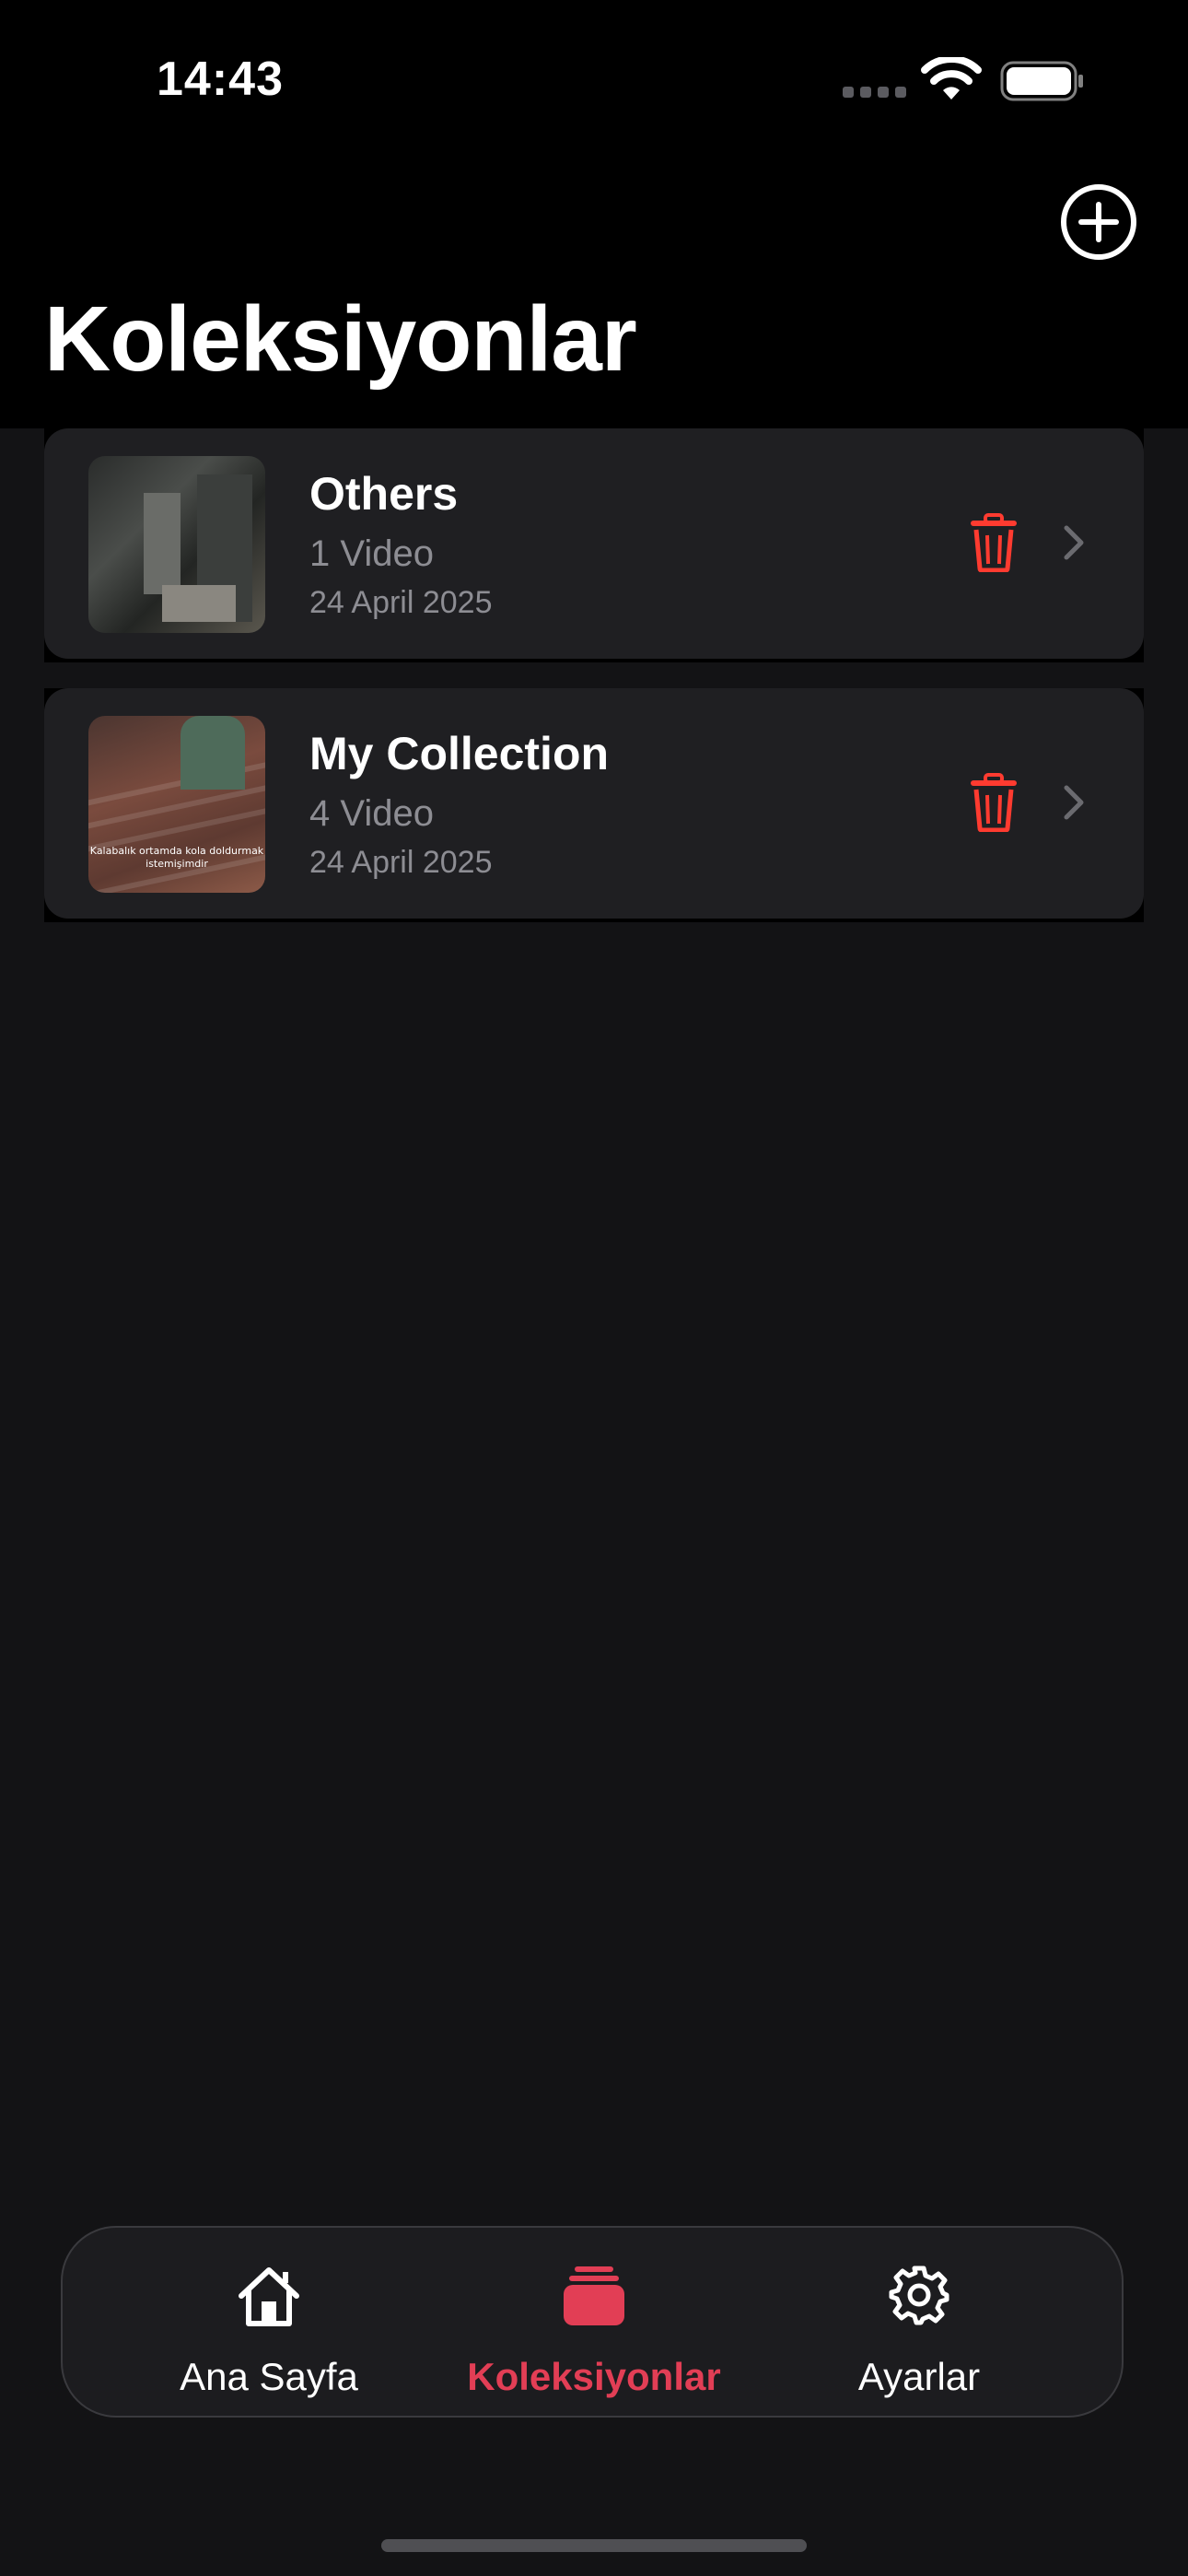 This screenshot has height=2576, width=1188. I want to click on collection-video-count: 1 Video, so click(371, 553).